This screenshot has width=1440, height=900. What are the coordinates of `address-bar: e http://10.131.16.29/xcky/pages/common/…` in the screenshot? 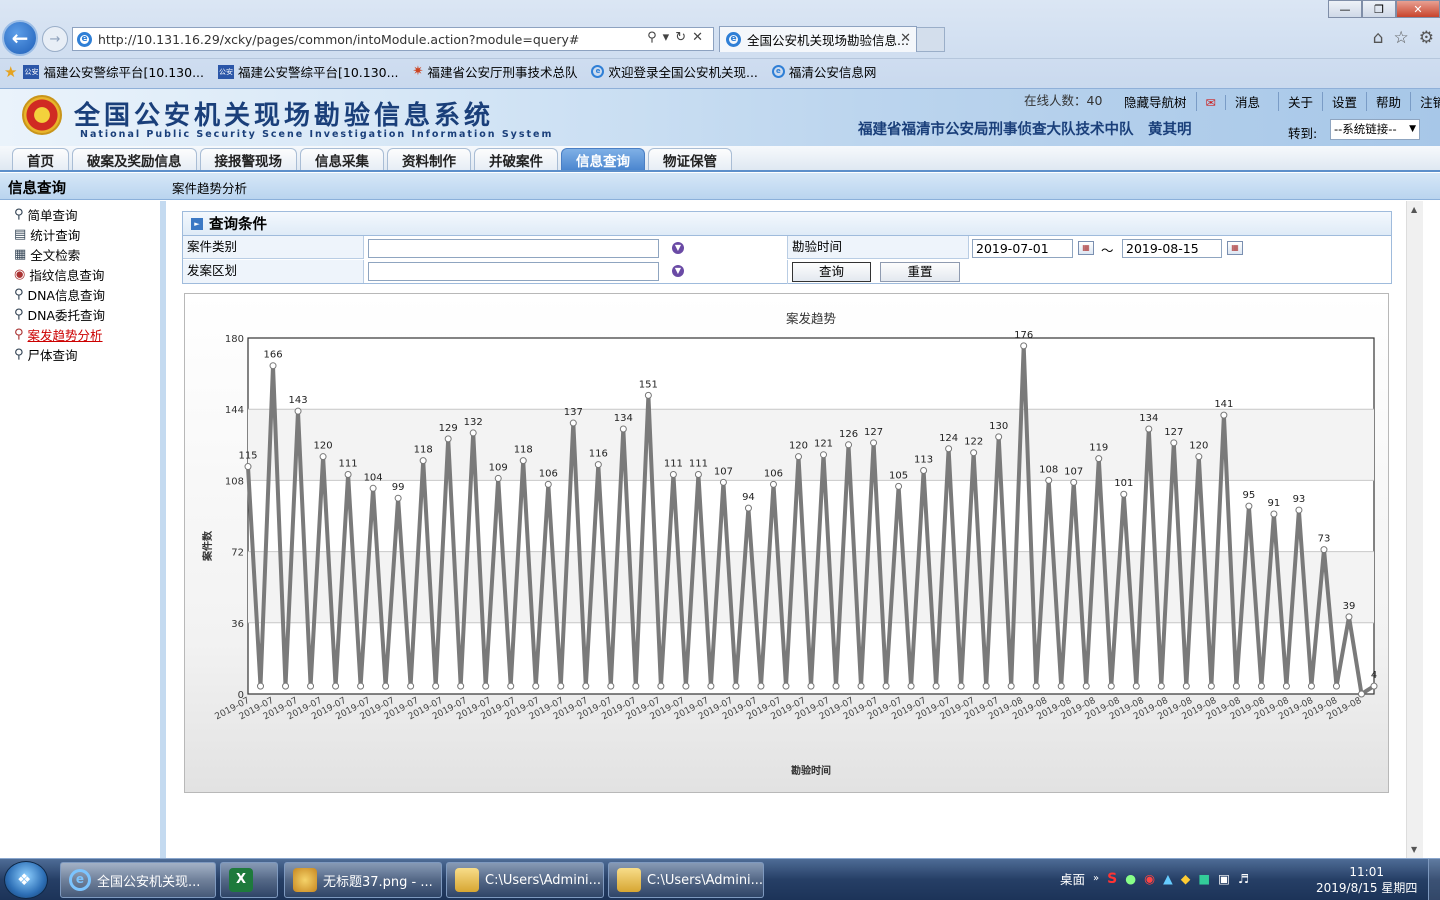 It's located at (393, 39).